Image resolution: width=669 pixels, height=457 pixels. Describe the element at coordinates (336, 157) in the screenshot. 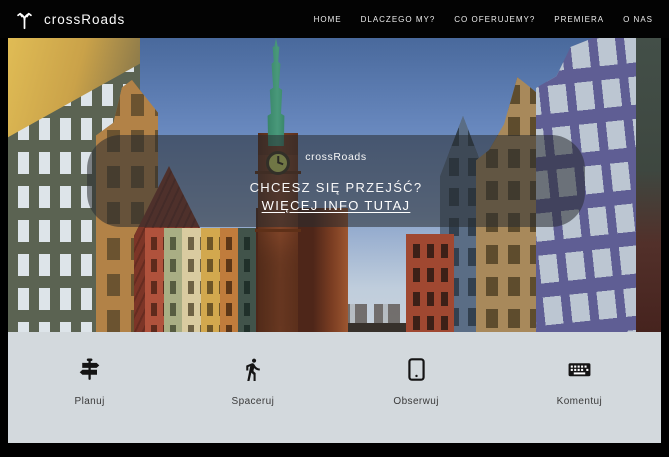

I see `hero-title: crossRoads` at that location.